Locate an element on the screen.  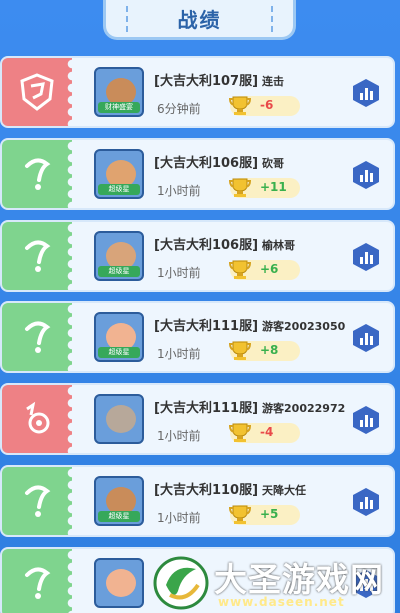
player-name: 游客20023050 is located at coordinates (304, 326).